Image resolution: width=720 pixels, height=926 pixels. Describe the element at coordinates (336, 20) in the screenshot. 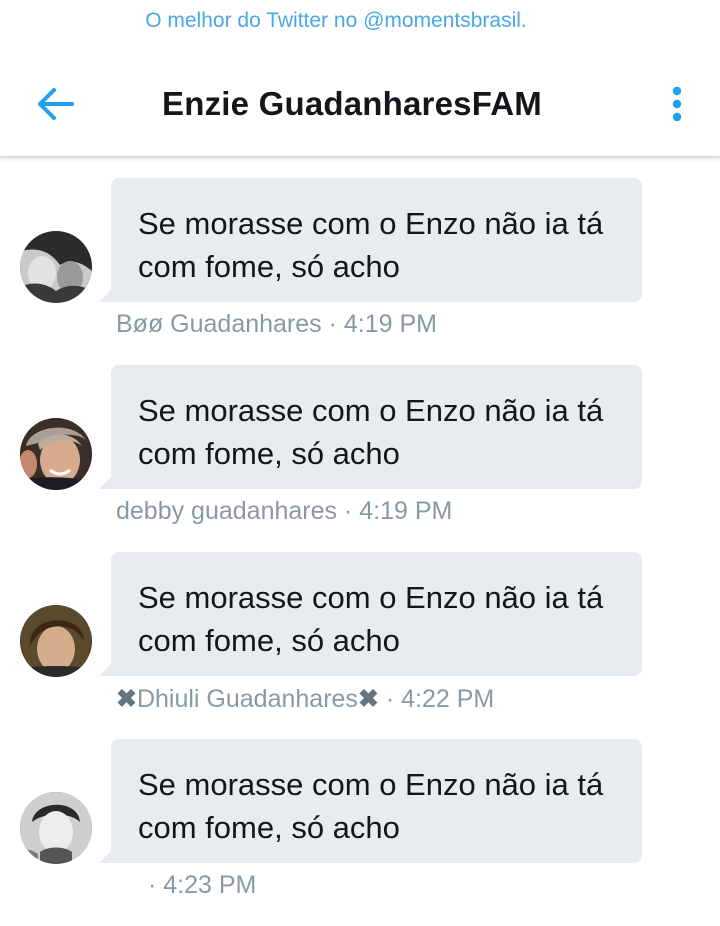

I see `source-credit: O melhor do Twitter no @momentsbrasil.` at that location.